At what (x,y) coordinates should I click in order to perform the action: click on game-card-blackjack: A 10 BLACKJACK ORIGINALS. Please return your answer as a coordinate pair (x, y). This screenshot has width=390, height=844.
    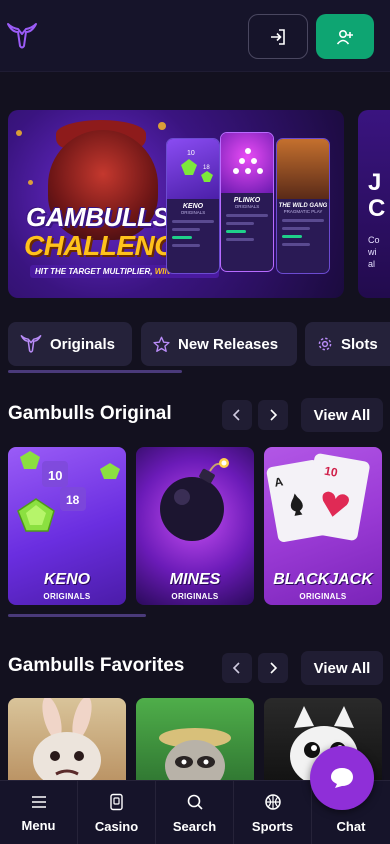
    Looking at the image, I should click on (323, 526).